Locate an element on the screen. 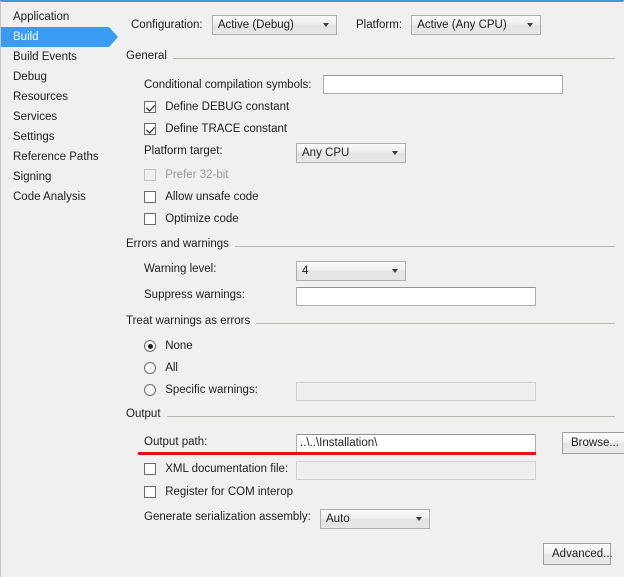 The width and height of the screenshot is (624, 577). sidebar-item-label: Build Events is located at coordinates (45, 57).